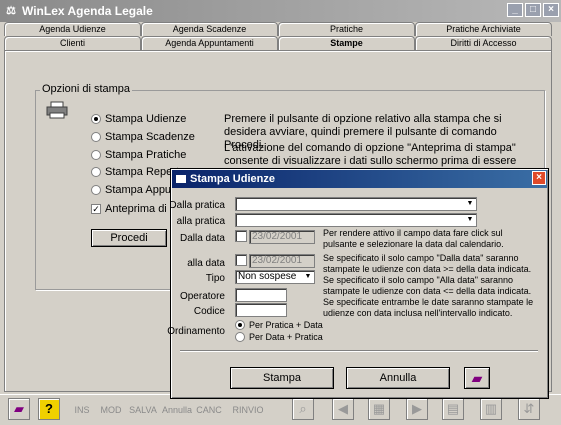 This screenshot has width=561, height=425. What do you see at coordinates (241, 260) in the screenshot?
I see `alla-data-checkbox` at bounding box center [241, 260].